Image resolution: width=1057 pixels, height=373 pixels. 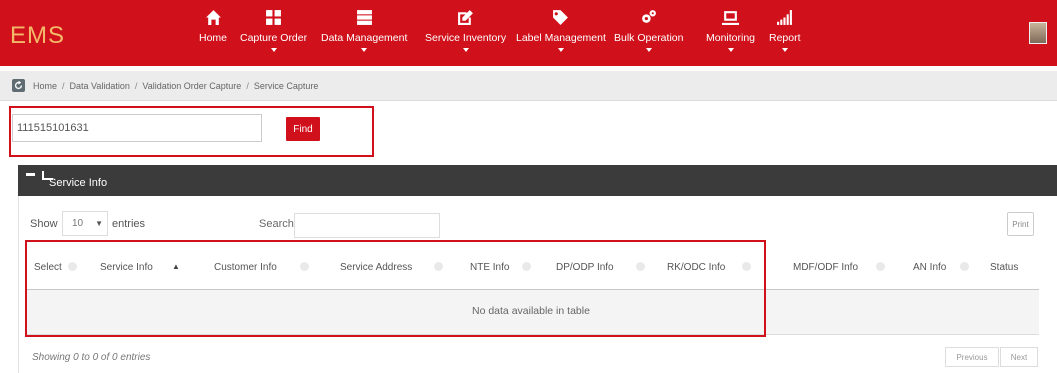 What do you see at coordinates (44, 224) in the screenshot?
I see `show-label: Show` at bounding box center [44, 224].